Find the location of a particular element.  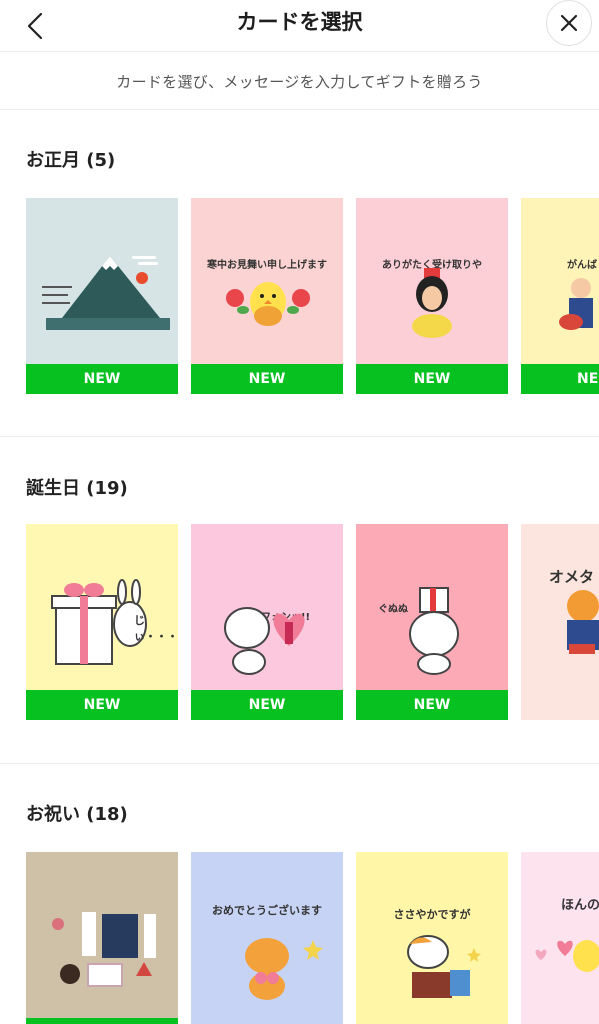

card-birthday-2: フォンッ!! NEW is located at coordinates (267, 622).